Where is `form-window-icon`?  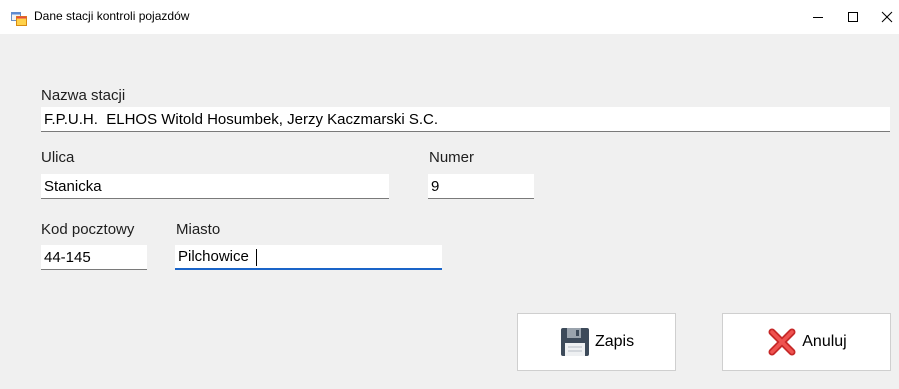
form-window-icon is located at coordinates (19, 19).